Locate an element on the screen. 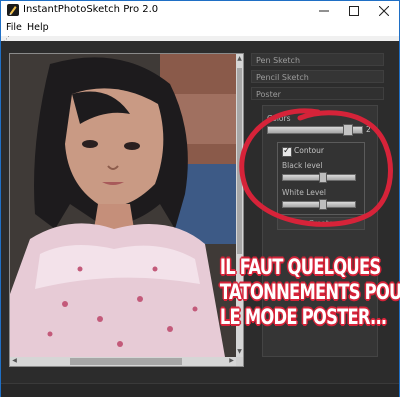 This screenshot has width=400, height=397. maximize-button is located at coordinates (354, 10).